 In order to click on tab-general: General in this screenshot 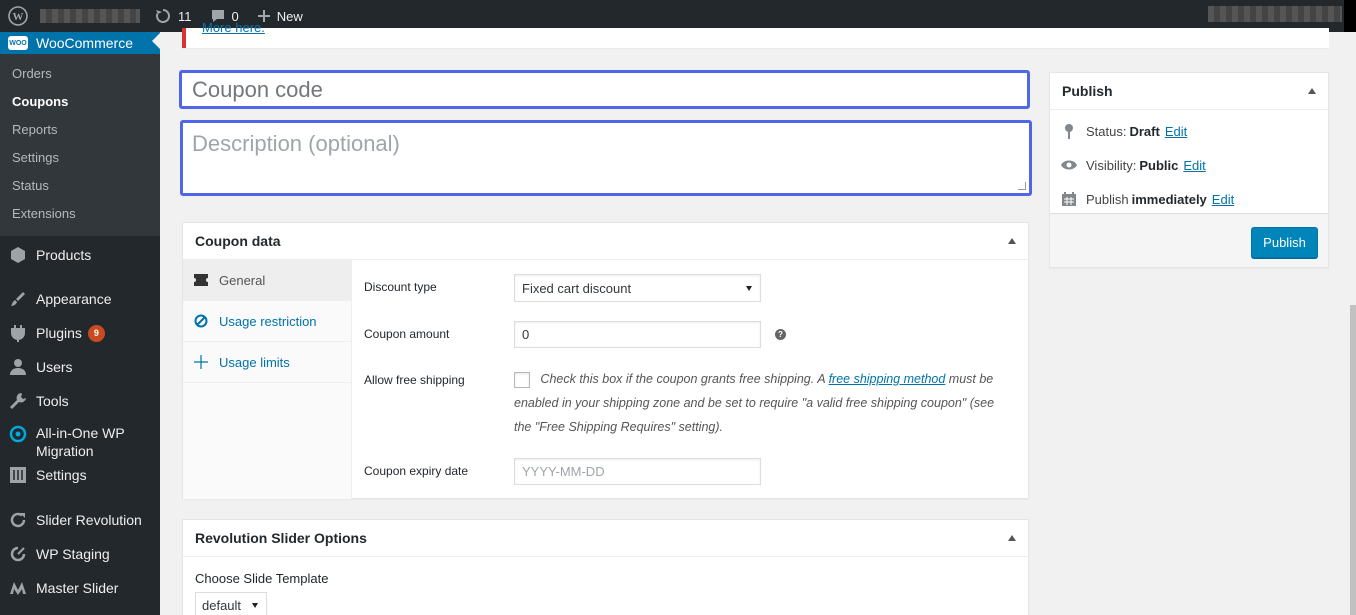, I will do `click(267, 280)`.